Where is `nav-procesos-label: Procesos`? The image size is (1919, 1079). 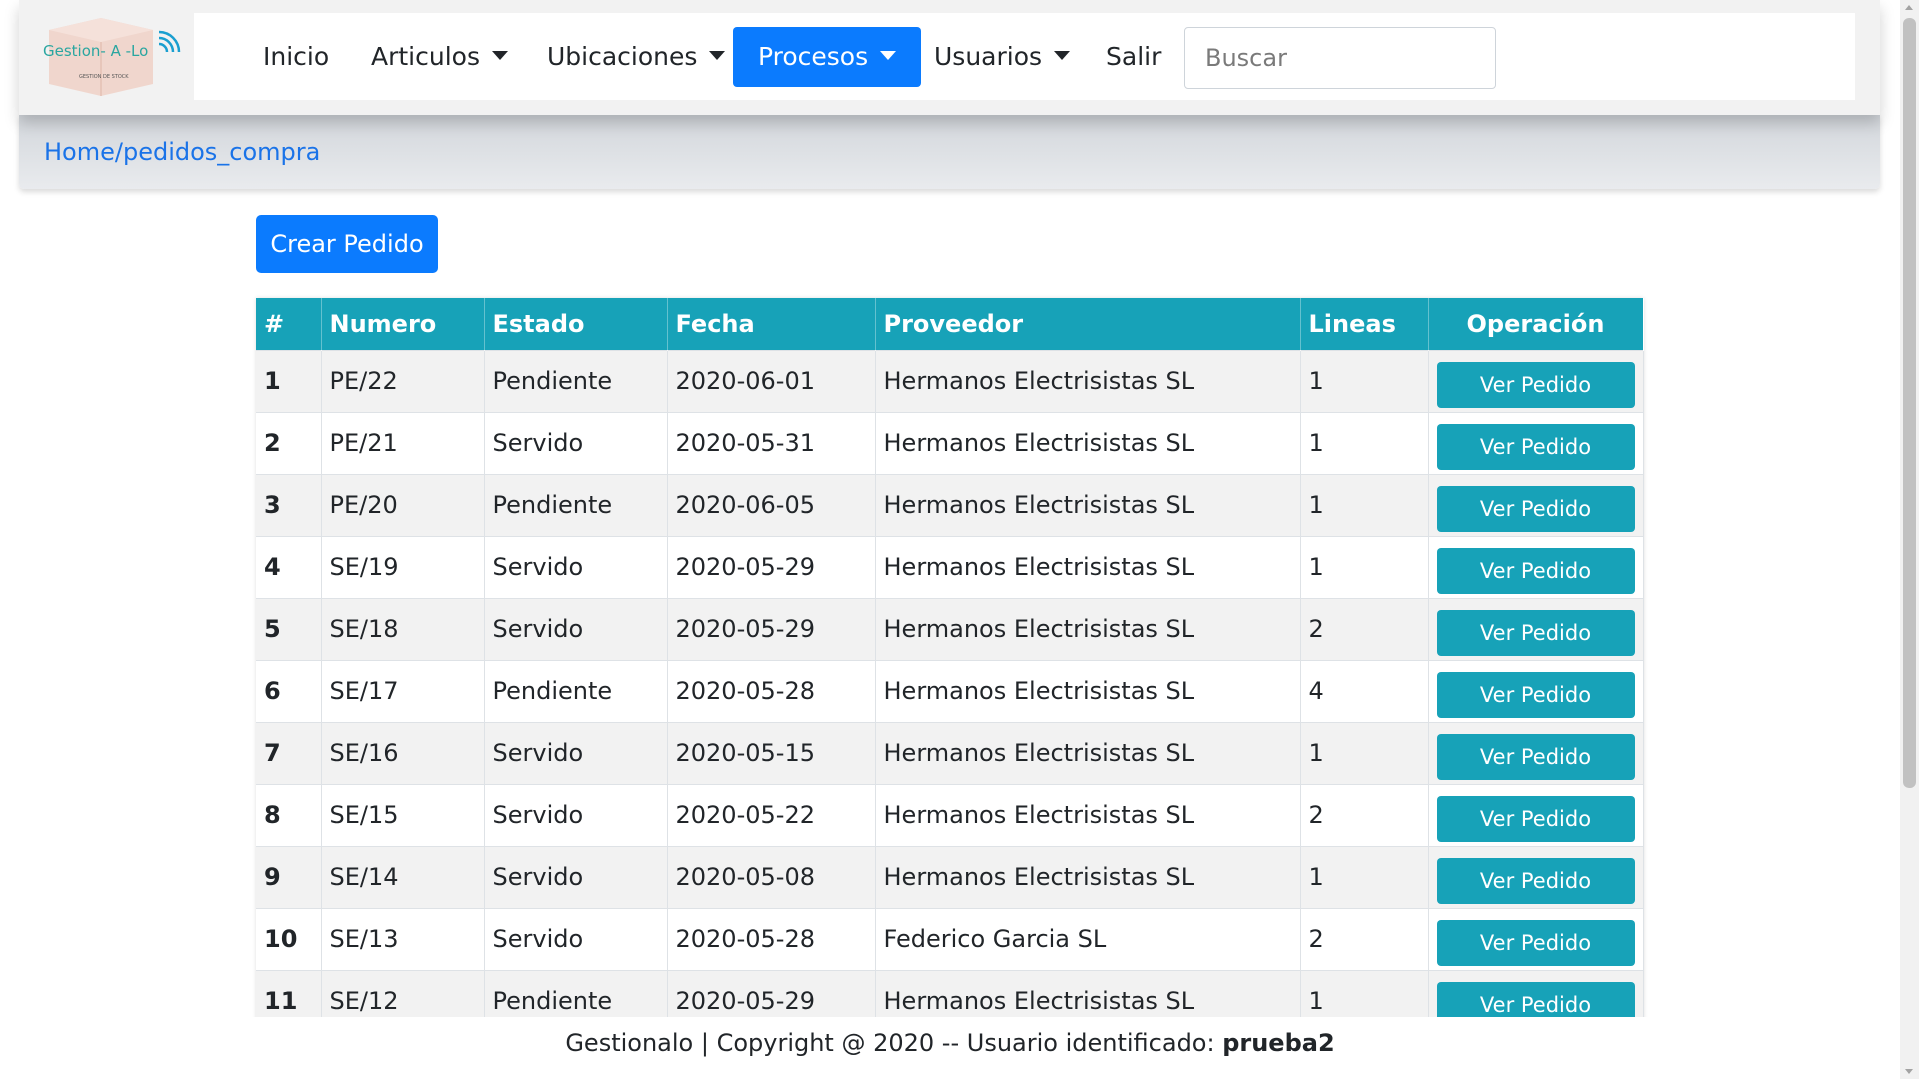 nav-procesos-label: Procesos is located at coordinates (813, 56).